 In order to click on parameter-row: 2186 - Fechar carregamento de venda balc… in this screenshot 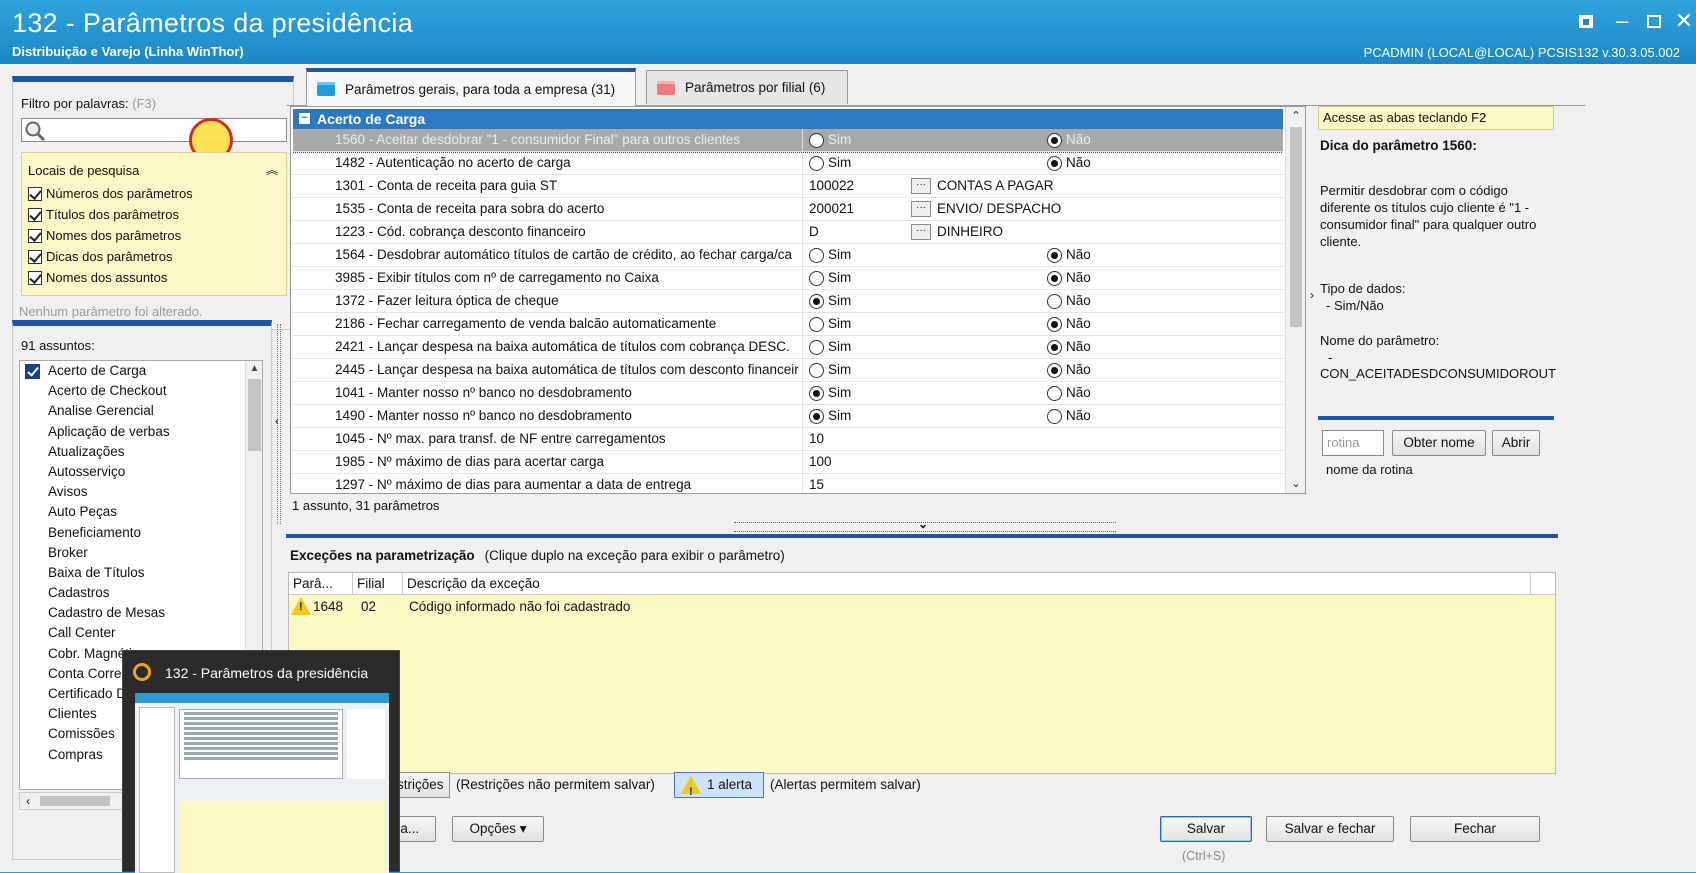, I will do `click(788, 324)`.